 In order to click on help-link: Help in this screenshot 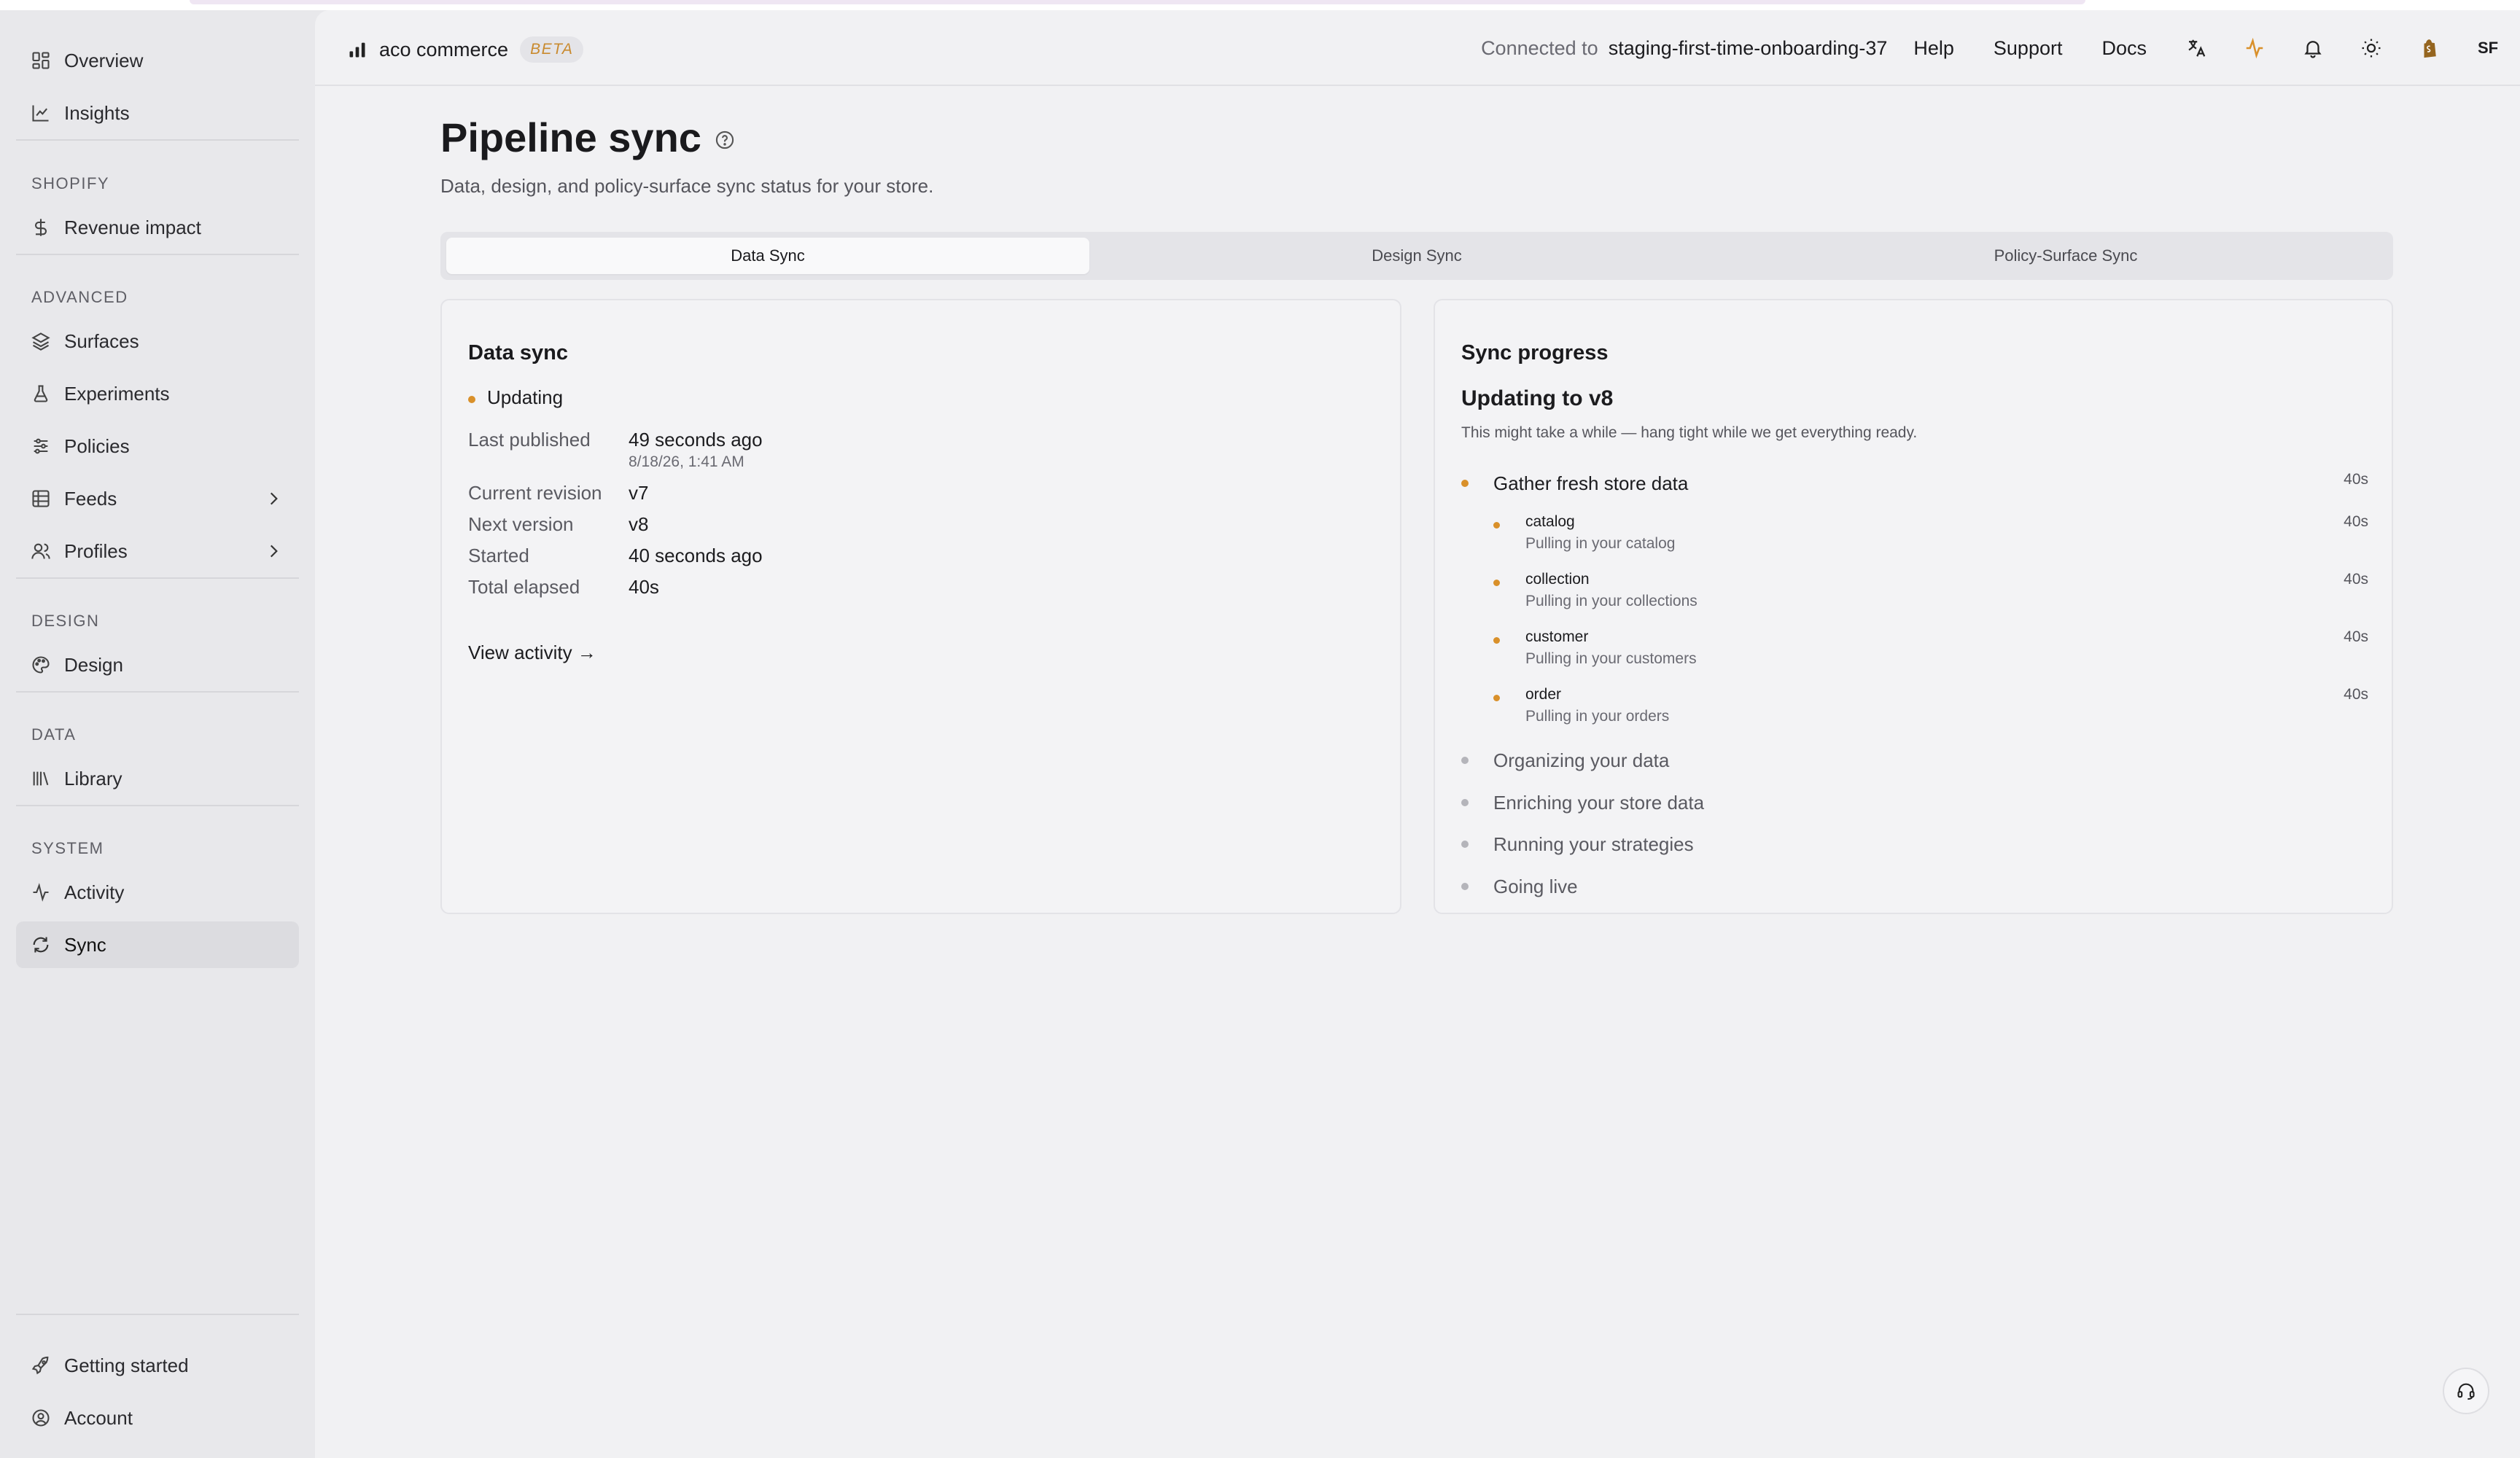, I will do `click(1933, 48)`.